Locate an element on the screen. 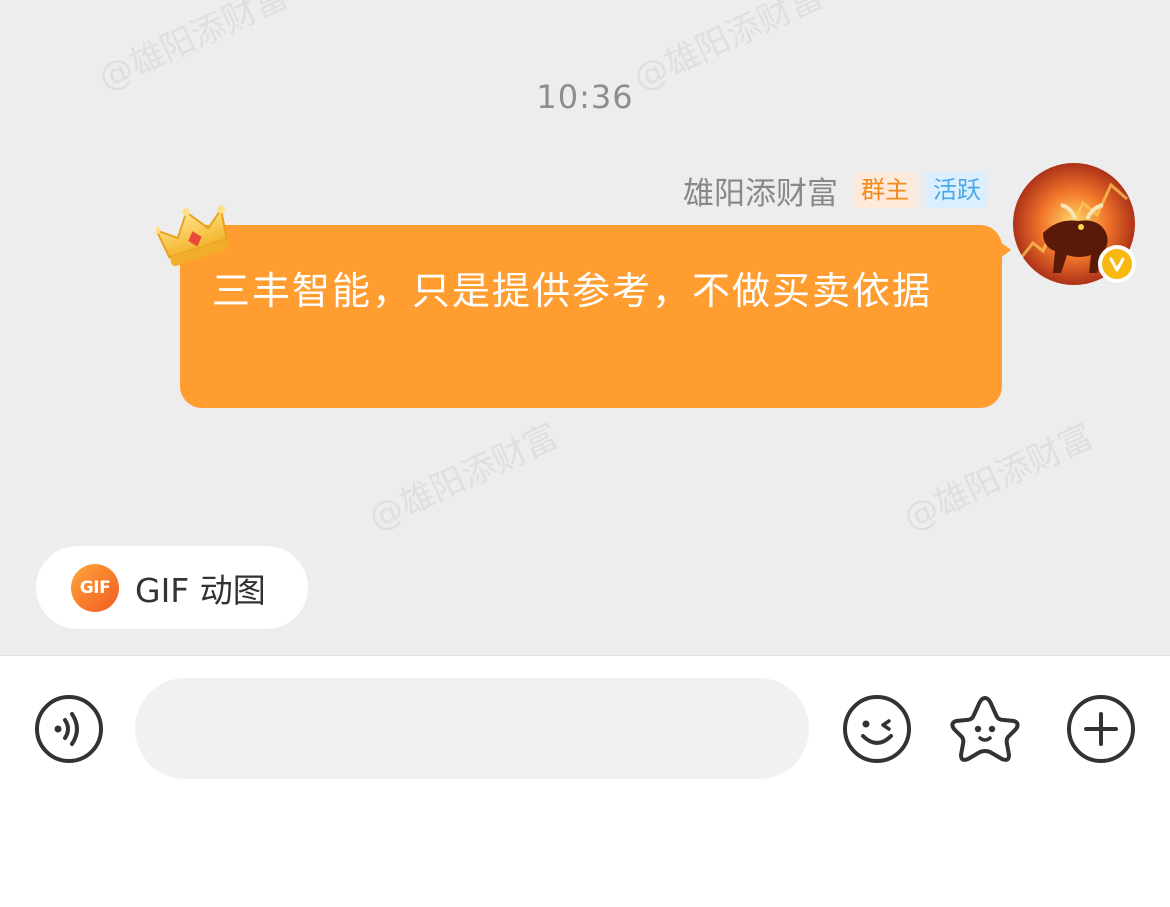  message-bubble: 三丰智能，只是提供参考，不做买卖依据 is located at coordinates (591, 316).